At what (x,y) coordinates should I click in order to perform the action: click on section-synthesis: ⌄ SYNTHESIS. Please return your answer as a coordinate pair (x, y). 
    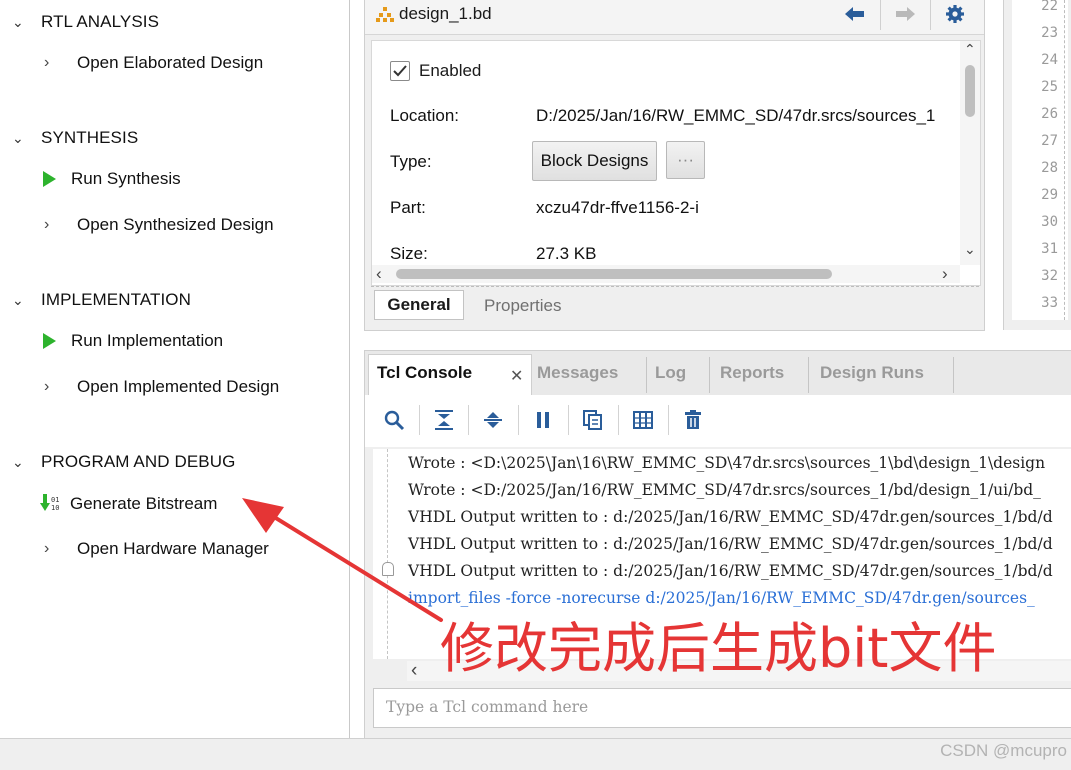
    Looking at the image, I should click on (75, 138).